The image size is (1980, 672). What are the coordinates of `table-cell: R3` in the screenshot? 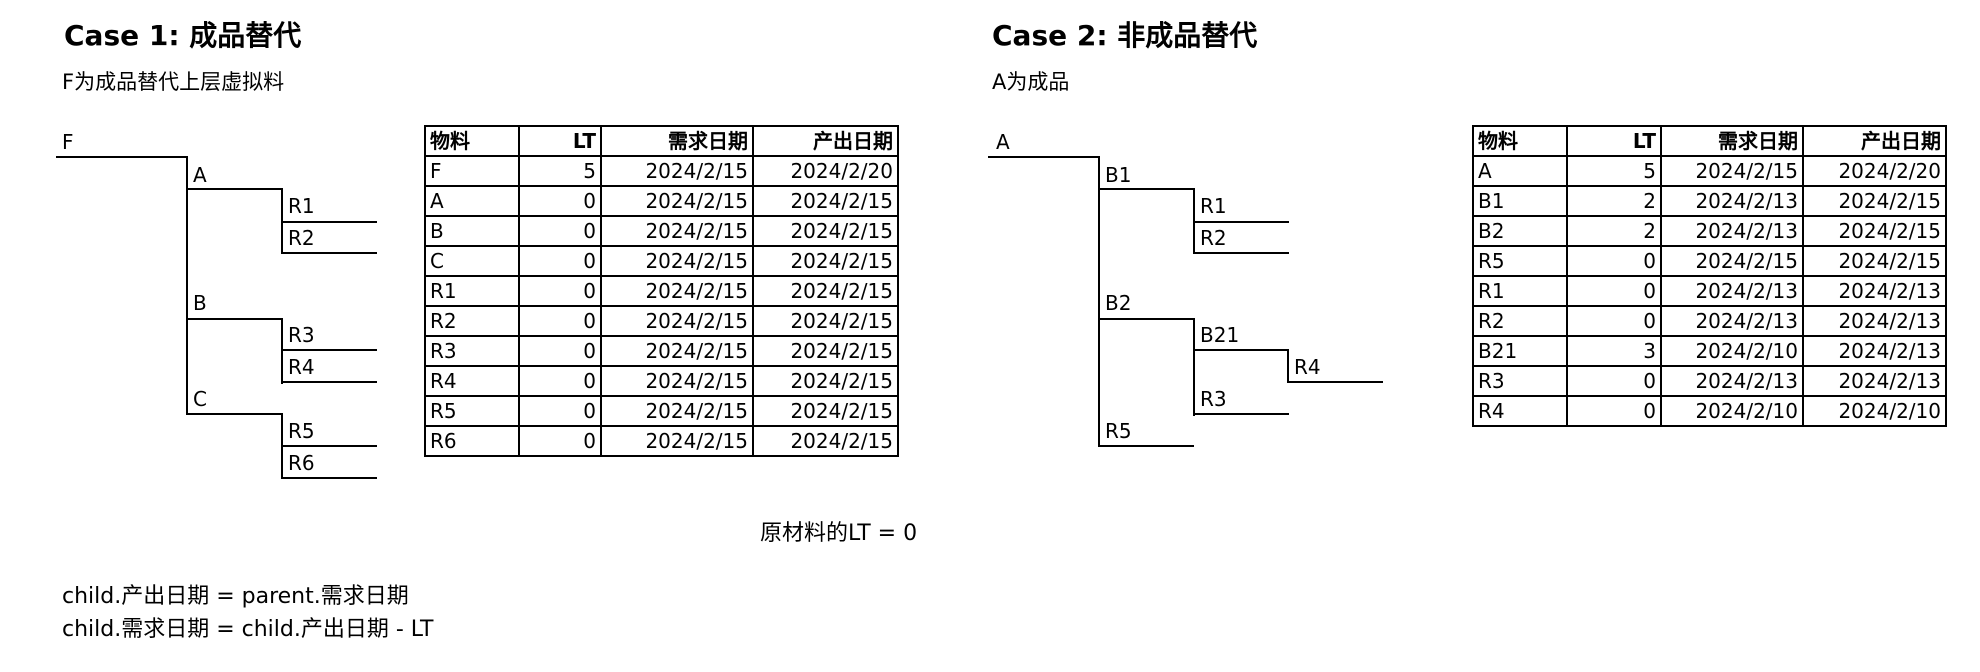 It's located at (1520, 381).